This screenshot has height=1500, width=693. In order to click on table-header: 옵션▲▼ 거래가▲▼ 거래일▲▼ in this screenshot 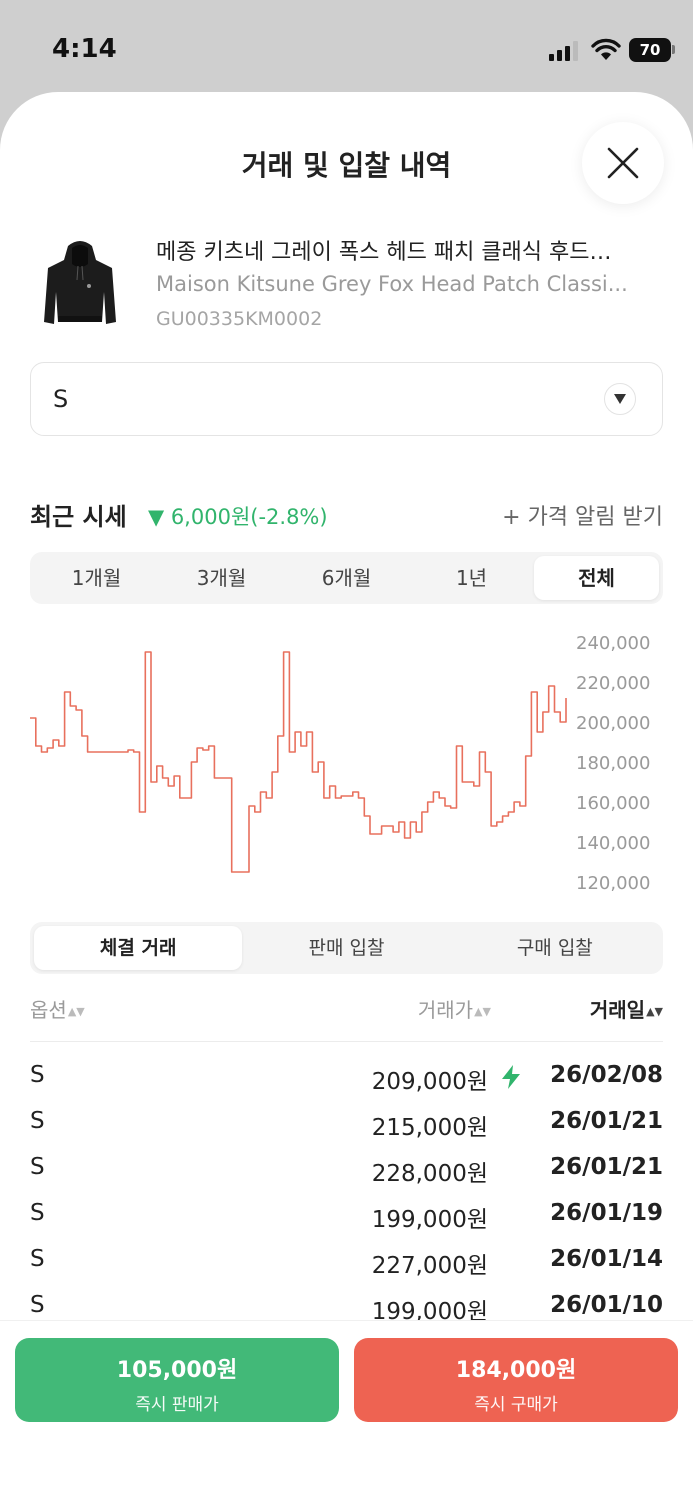, I will do `click(346, 1017)`.